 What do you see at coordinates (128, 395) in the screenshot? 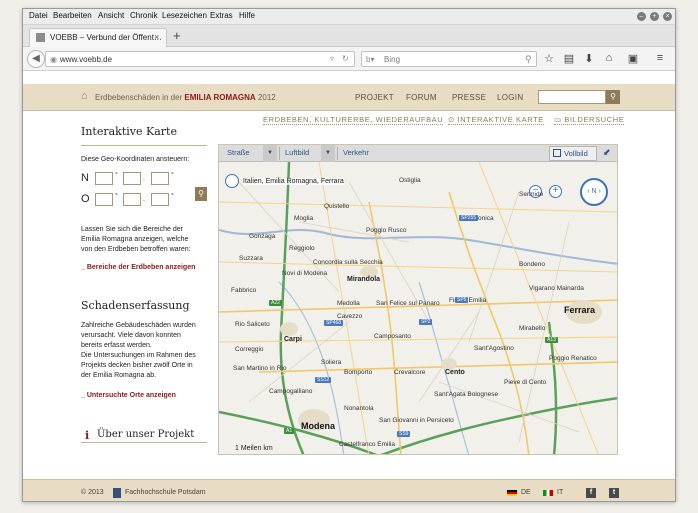
I see `show-places-link: _ Untersuchte Orte anzeigen` at bounding box center [128, 395].